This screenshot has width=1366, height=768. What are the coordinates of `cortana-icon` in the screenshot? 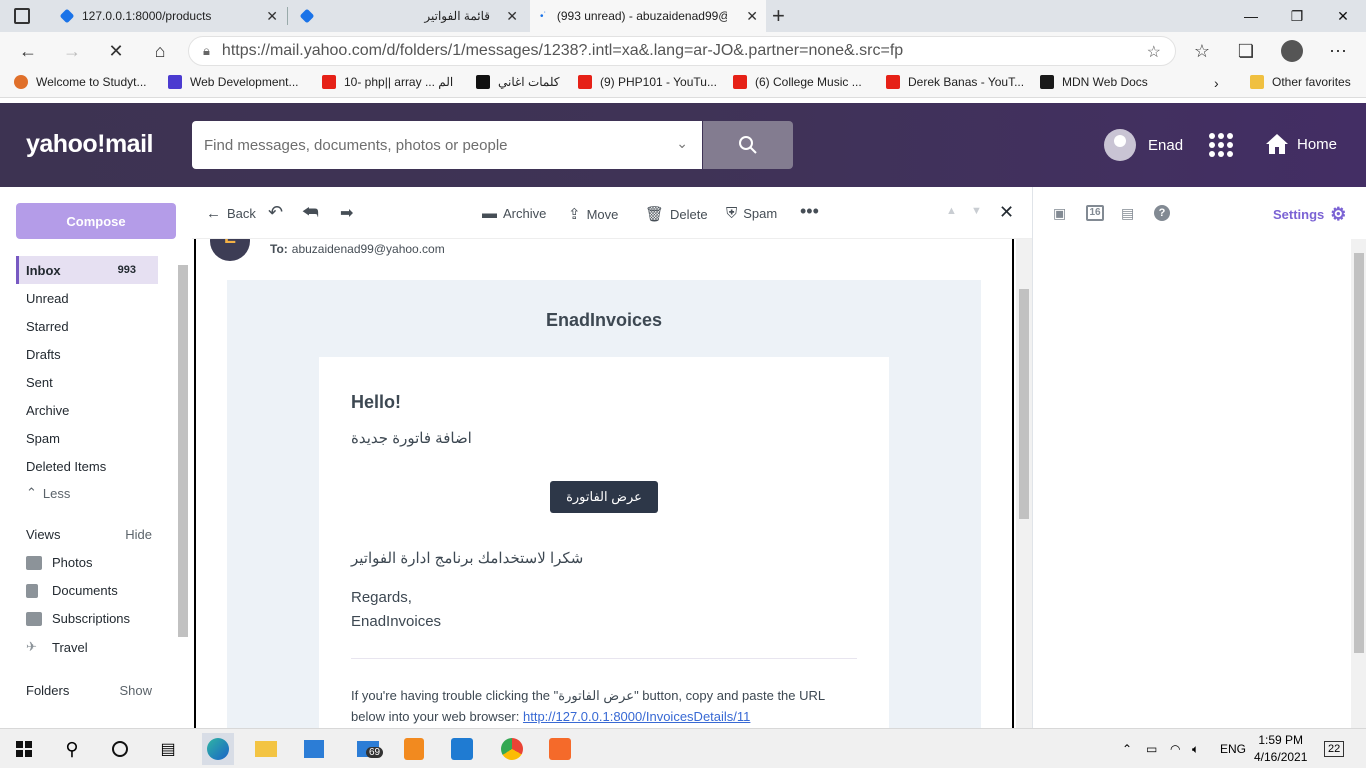 It's located at (120, 749).